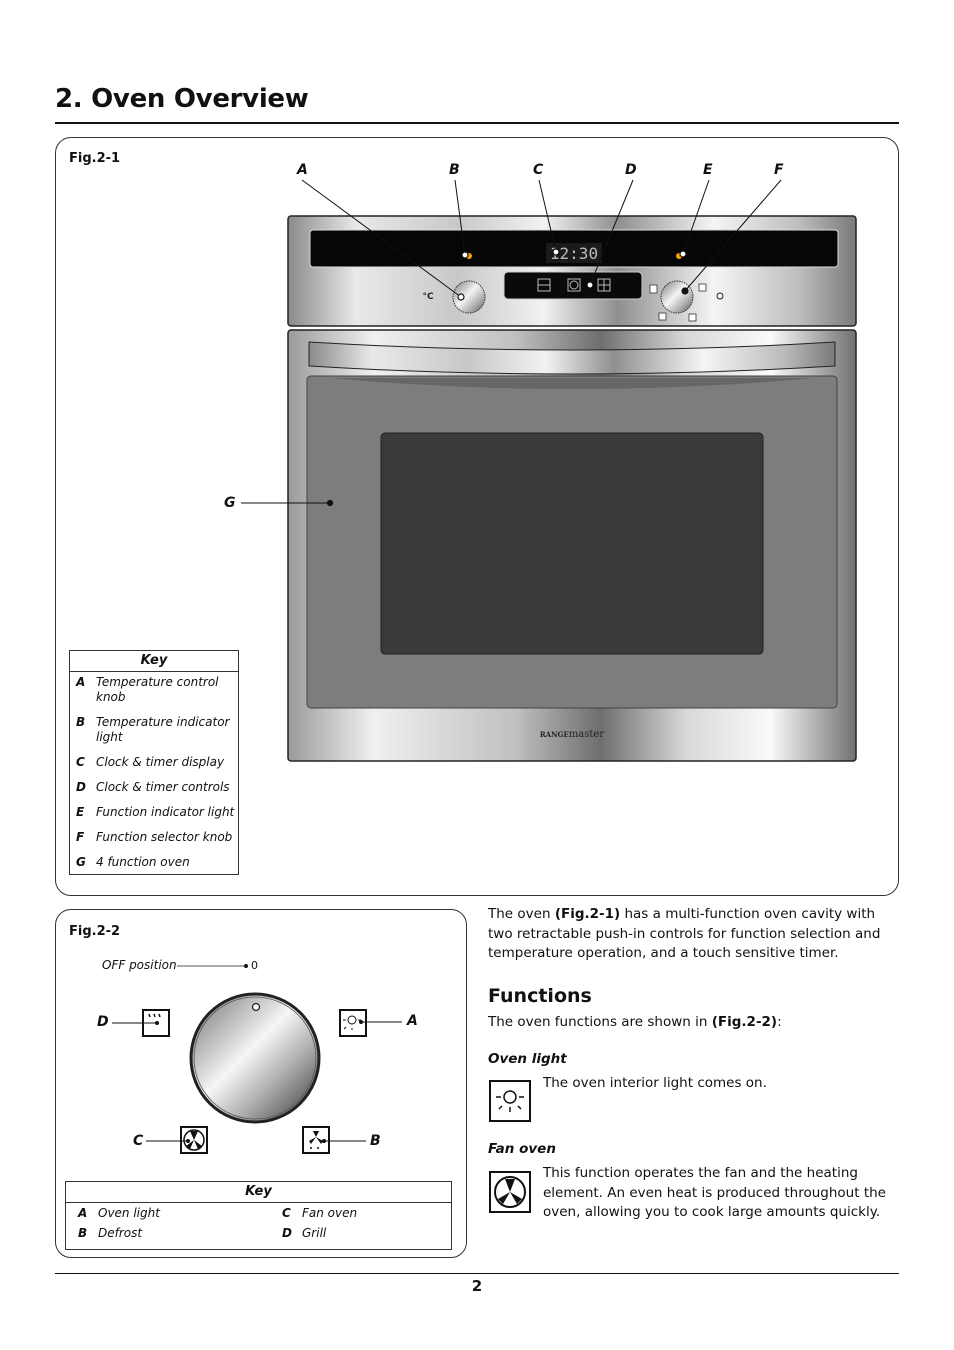  What do you see at coordinates (572, 734) in the screenshot?
I see `brand-logo: RANGEmaster` at bounding box center [572, 734].